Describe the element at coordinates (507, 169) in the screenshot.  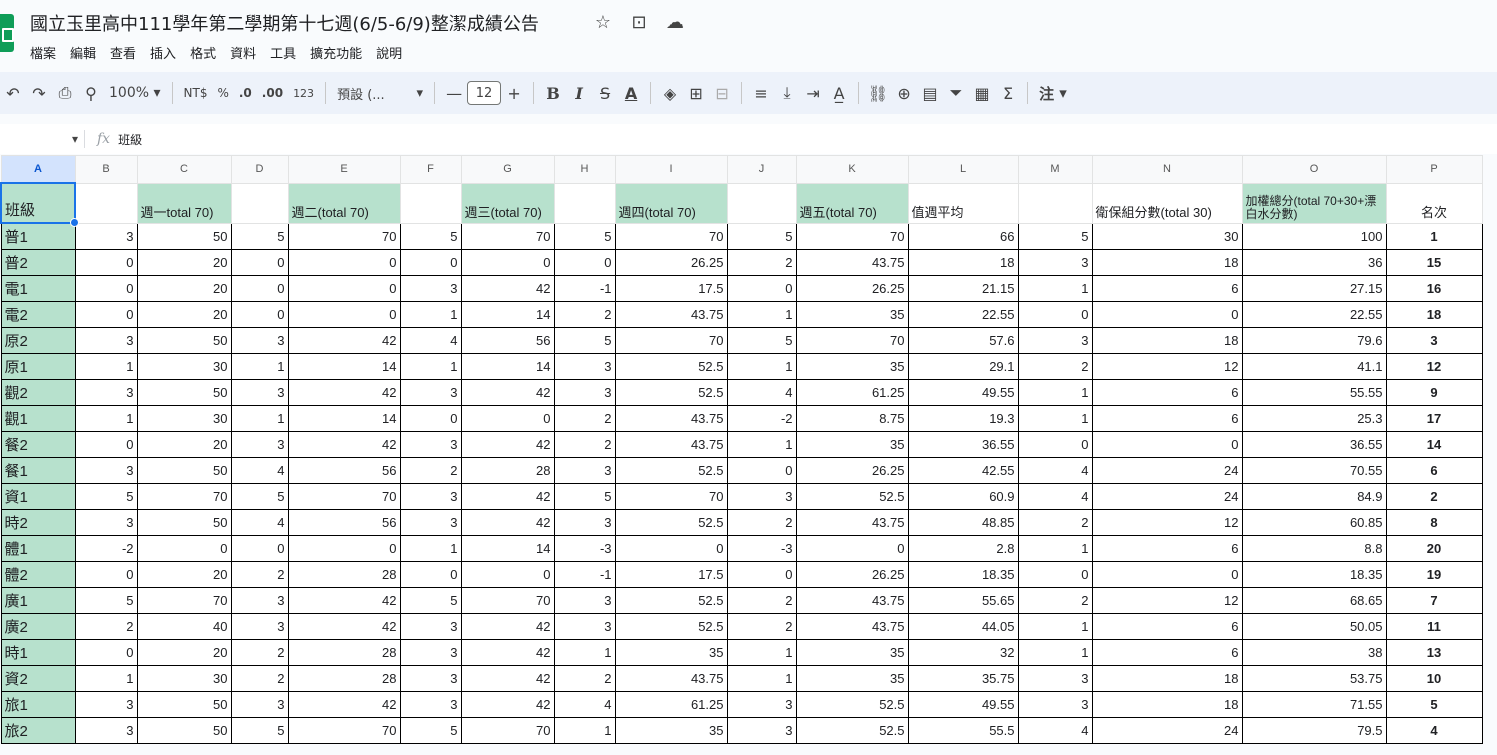
I see `column-header-g: G` at that location.